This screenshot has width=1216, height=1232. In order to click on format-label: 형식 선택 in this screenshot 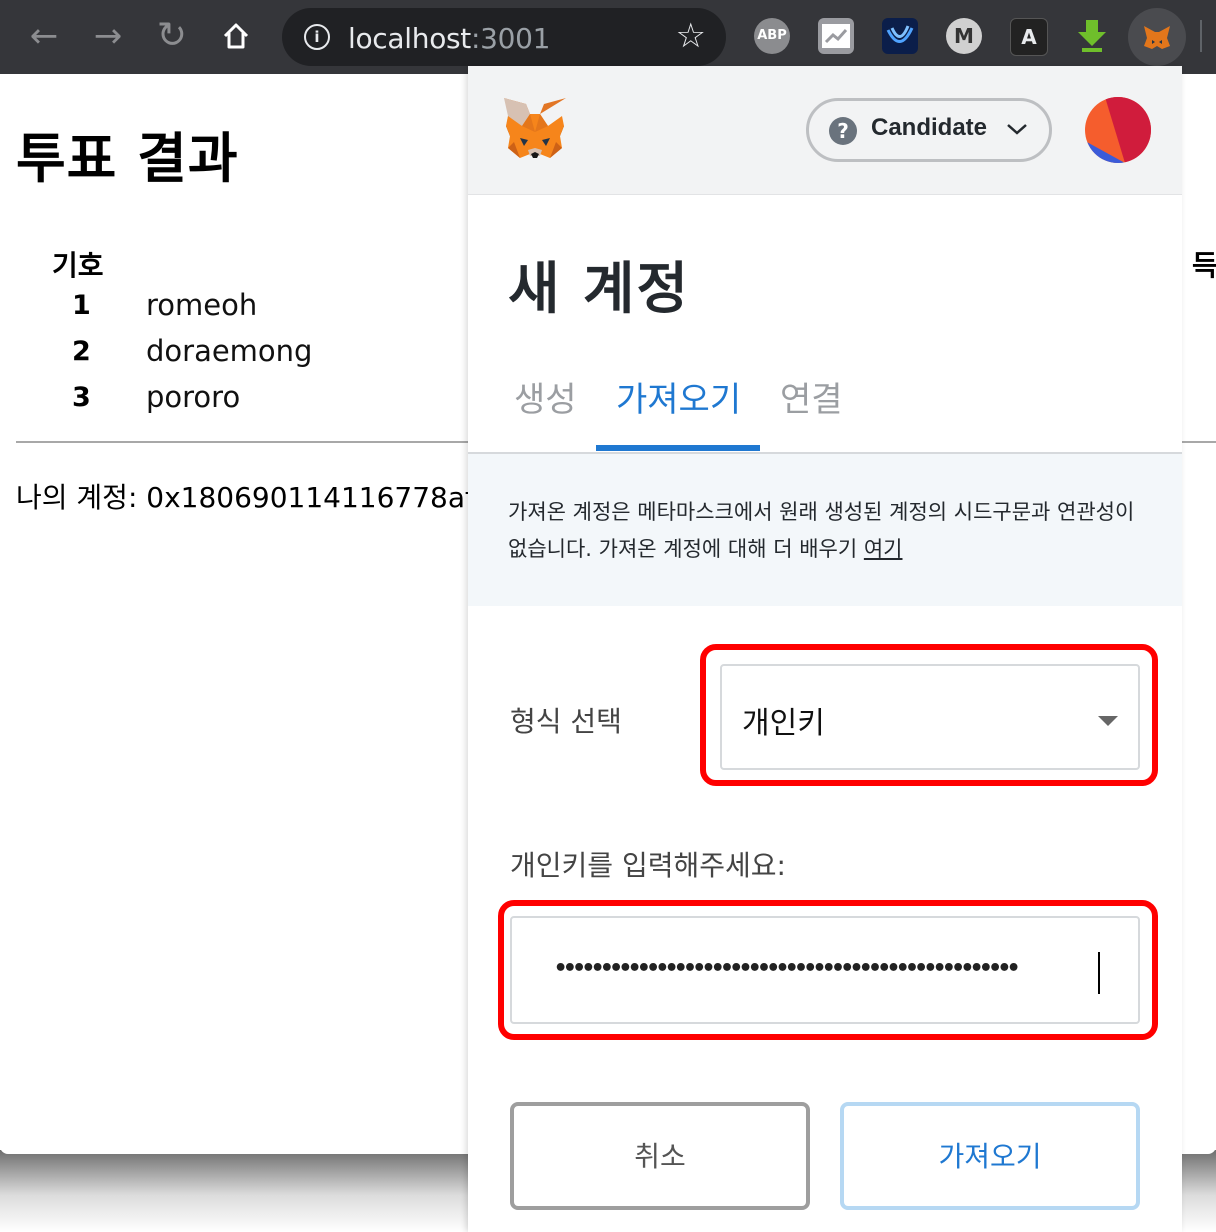, I will do `click(566, 721)`.